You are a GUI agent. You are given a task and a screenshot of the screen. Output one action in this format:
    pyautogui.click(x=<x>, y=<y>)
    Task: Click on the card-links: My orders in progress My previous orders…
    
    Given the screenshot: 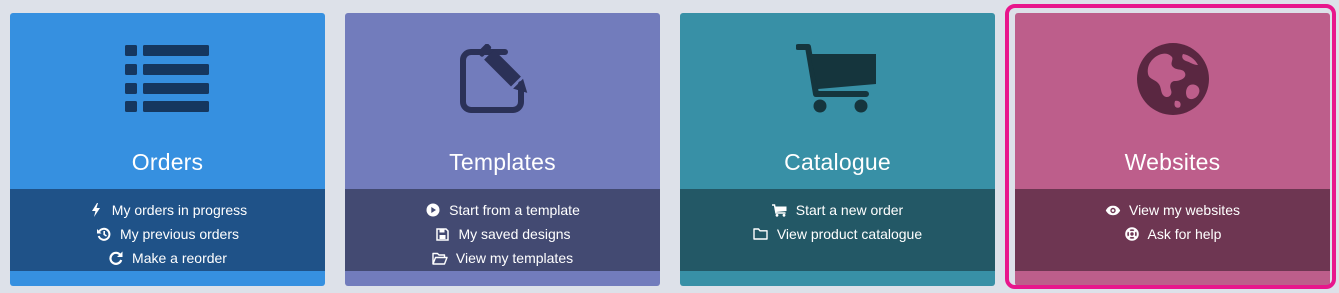 What is the action you would take?
    pyautogui.click(x=167, y=230)
    